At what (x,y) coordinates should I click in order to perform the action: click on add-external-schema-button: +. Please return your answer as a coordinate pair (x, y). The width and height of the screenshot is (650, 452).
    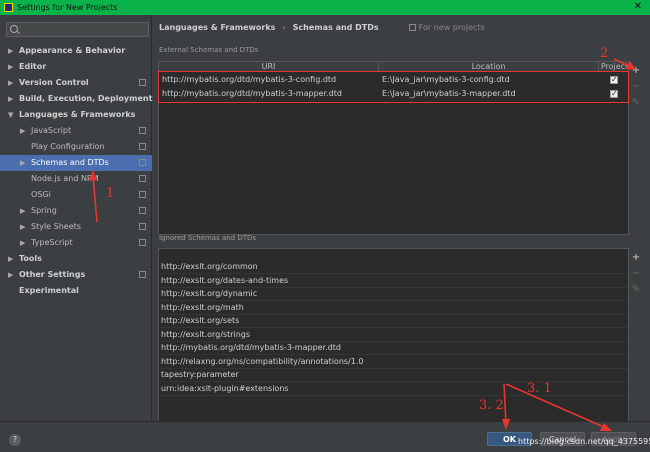
    Looking at the image, I should click on (636, 71).